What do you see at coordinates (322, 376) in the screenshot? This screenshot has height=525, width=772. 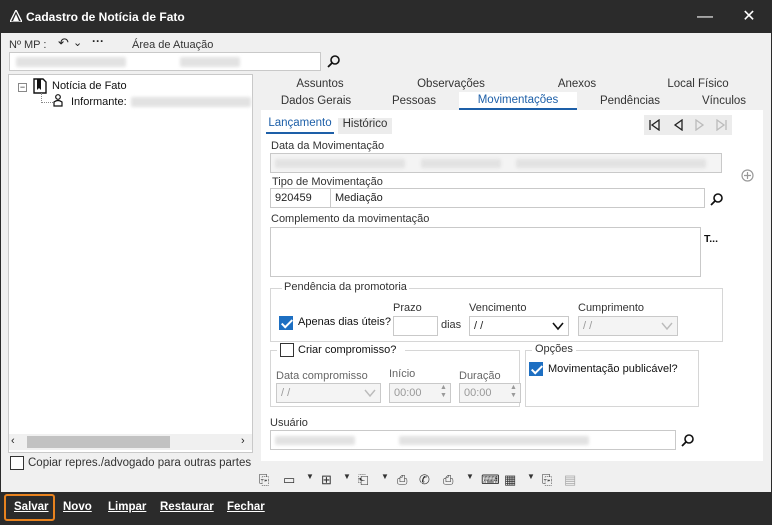 I see `data-compromisso-label: Data compromisso` at bounding box center [322, 376].